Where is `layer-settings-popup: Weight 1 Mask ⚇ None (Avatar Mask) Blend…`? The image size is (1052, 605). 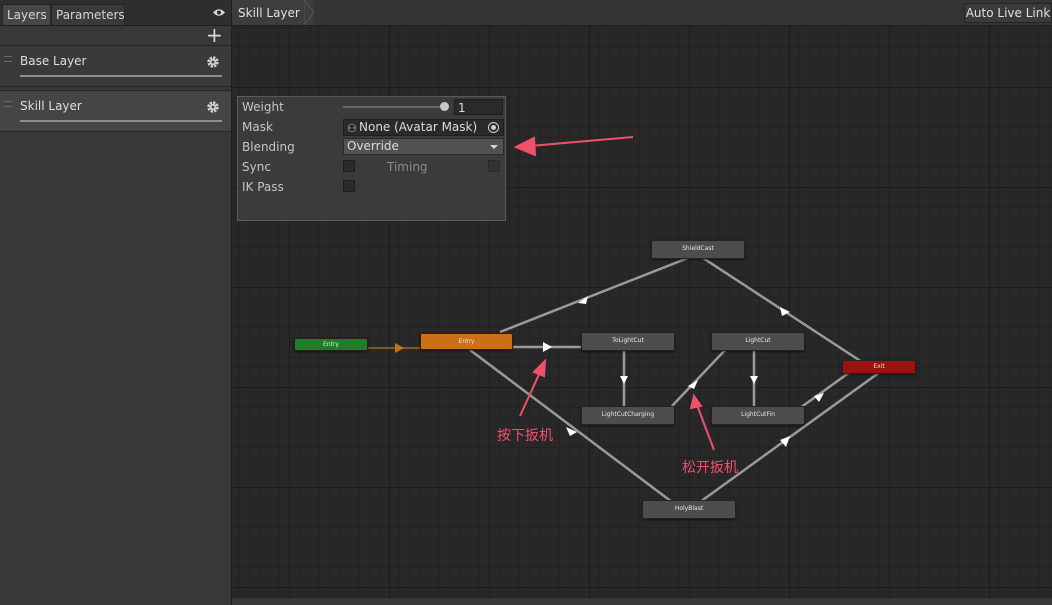
layer-settings-popup: Weight 1 Mask ⚇ None (Avatar Mask) Blend… is located at coordinates (371, 158).